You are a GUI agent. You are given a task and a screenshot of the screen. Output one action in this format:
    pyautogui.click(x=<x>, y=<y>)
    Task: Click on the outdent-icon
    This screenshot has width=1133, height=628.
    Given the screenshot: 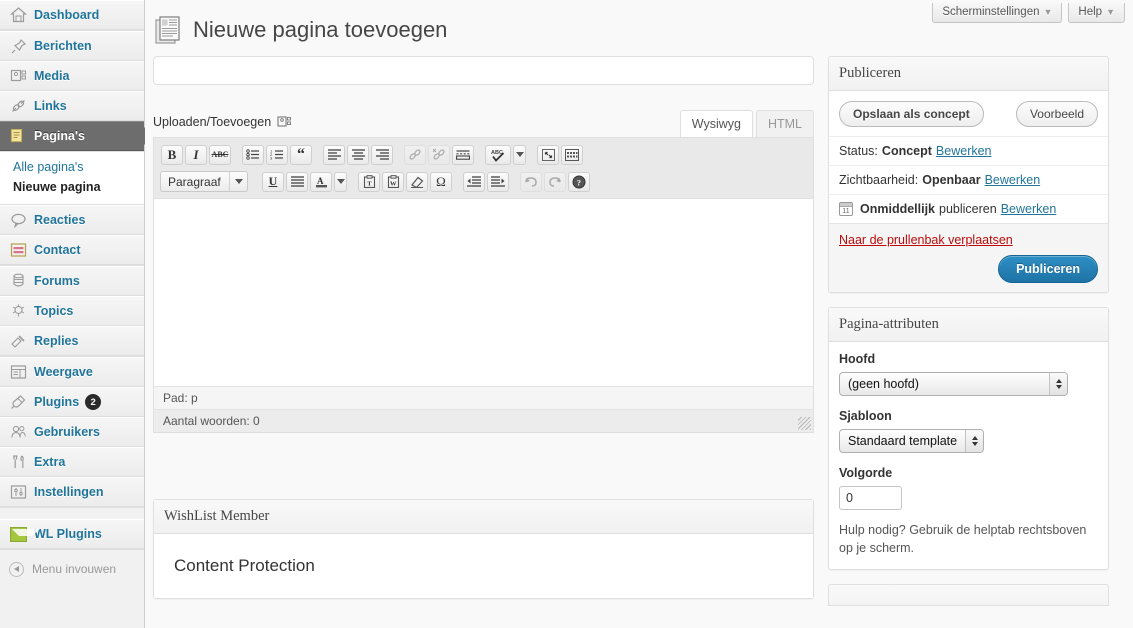 What is the action you would take?
    pyautogui.click(x=474, y=181)
    